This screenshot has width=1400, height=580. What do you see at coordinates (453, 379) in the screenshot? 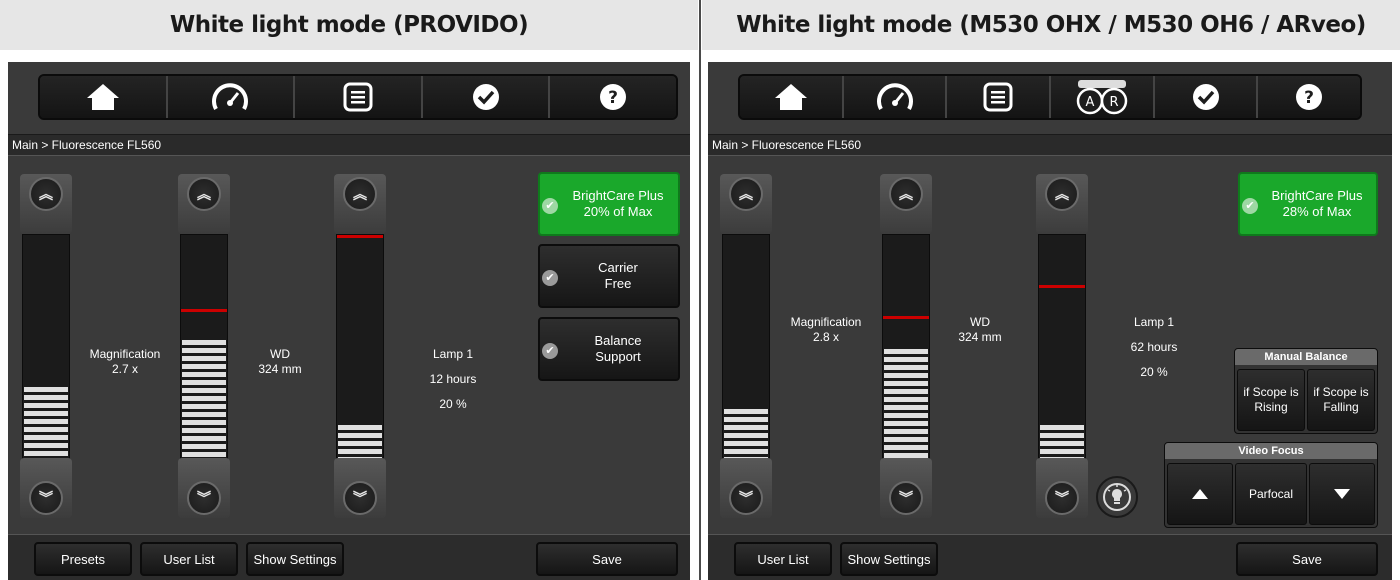
I see `lamp-hours: 12 hours` at bounding box center [453, 379].